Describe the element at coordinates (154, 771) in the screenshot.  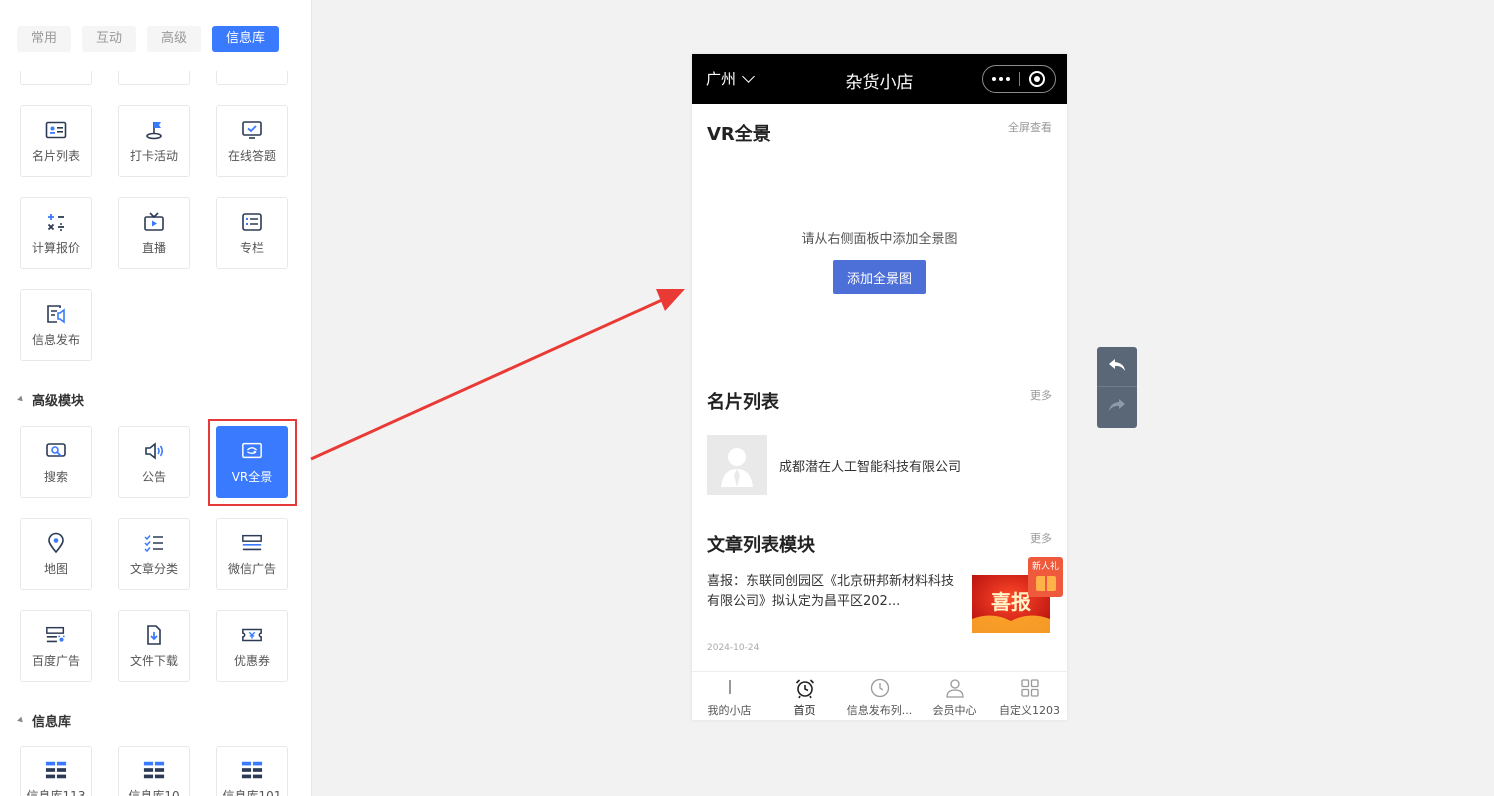
I see `component-info-library-10: 信息库10` at that location.